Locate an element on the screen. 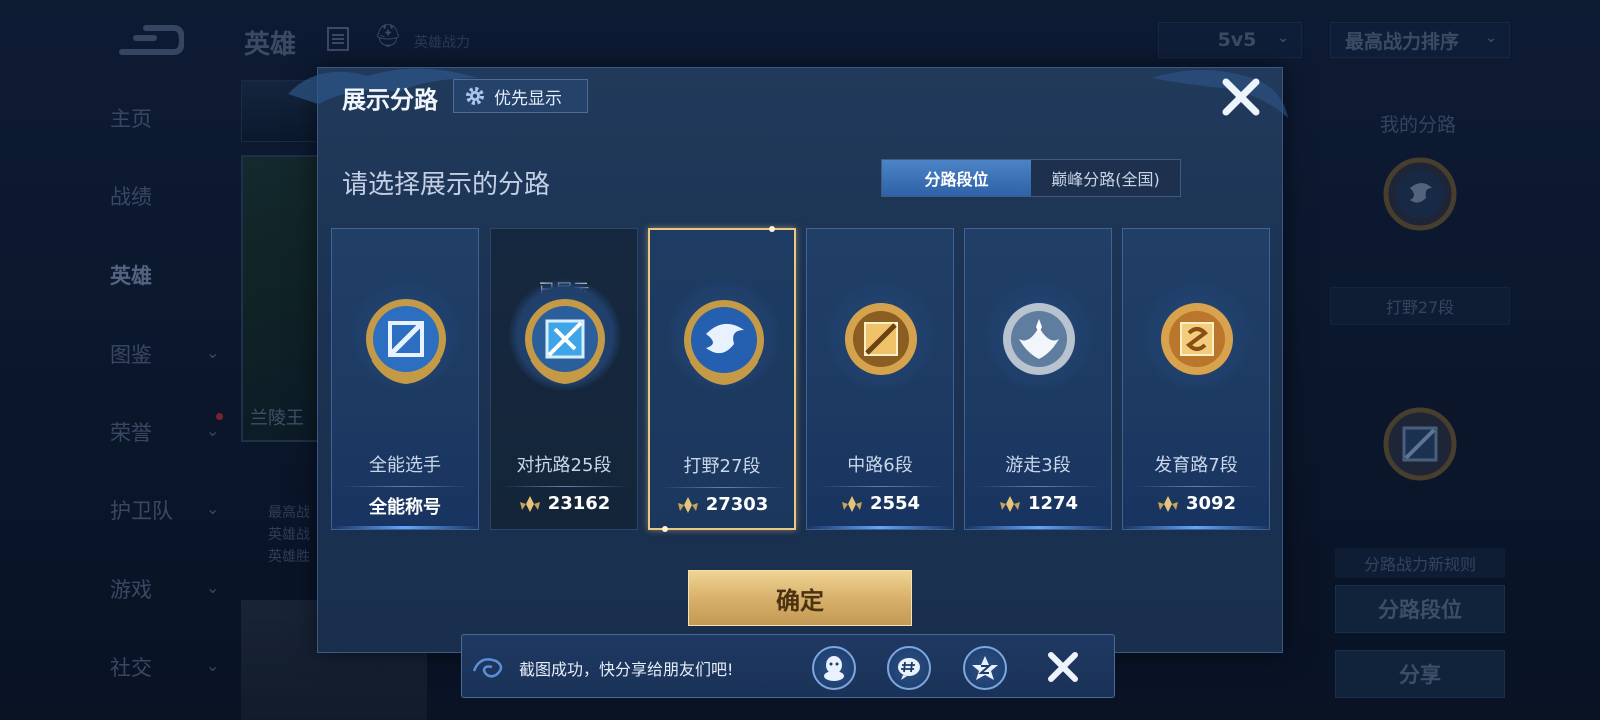  confirm-button: 确定 is located at coordinates (800, 598).